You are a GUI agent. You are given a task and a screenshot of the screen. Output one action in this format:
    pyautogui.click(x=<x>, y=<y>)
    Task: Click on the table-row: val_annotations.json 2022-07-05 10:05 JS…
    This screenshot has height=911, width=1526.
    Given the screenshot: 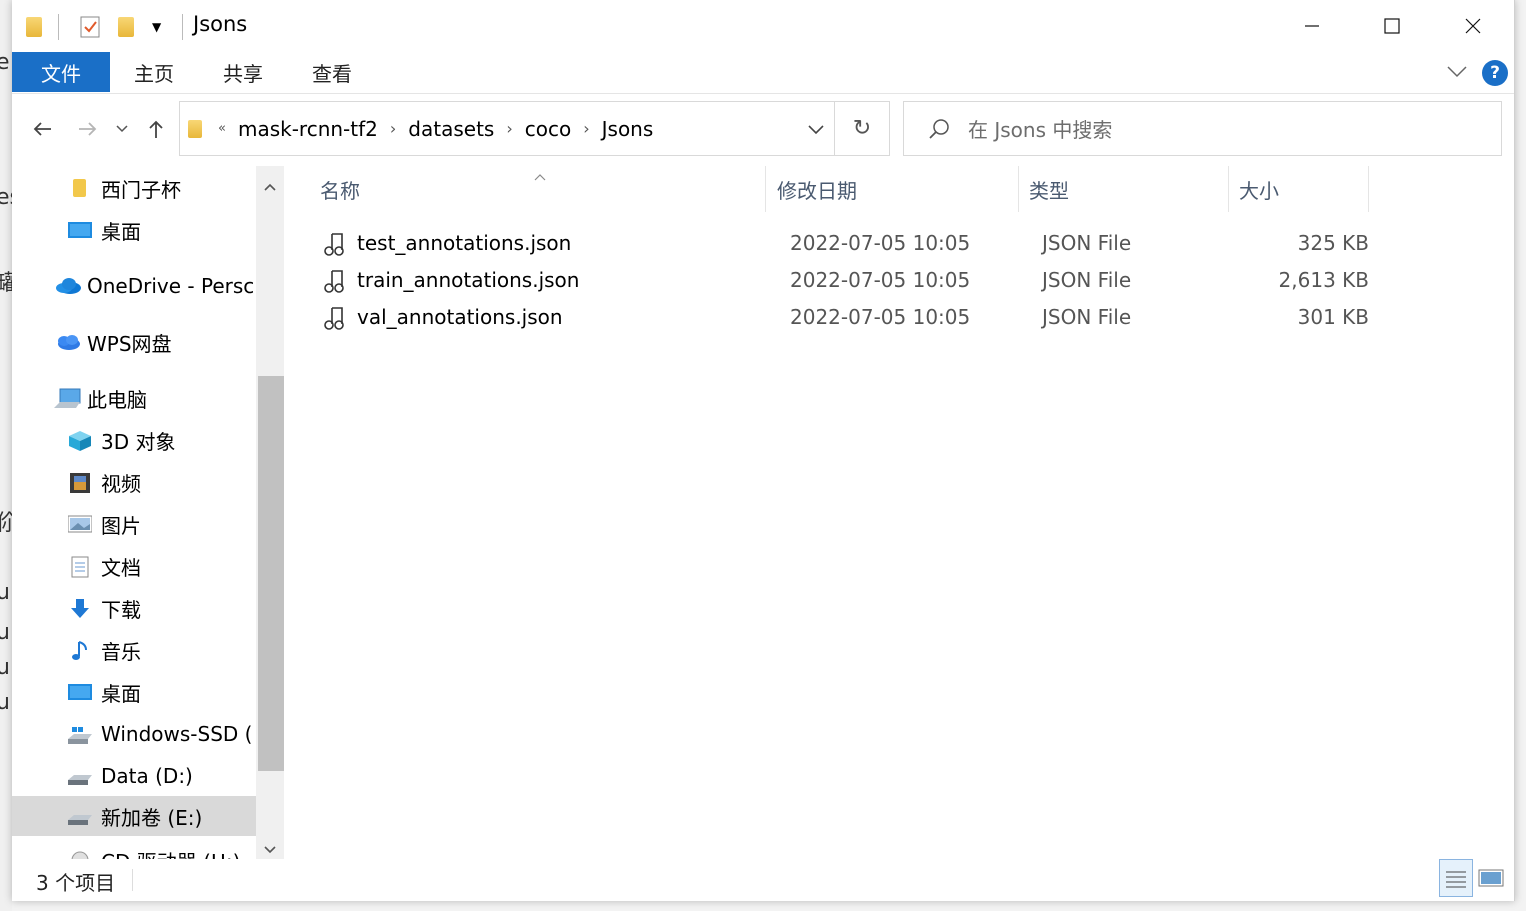 What is the action you would take?
    pyautogui.click(x=836, y=316)
    